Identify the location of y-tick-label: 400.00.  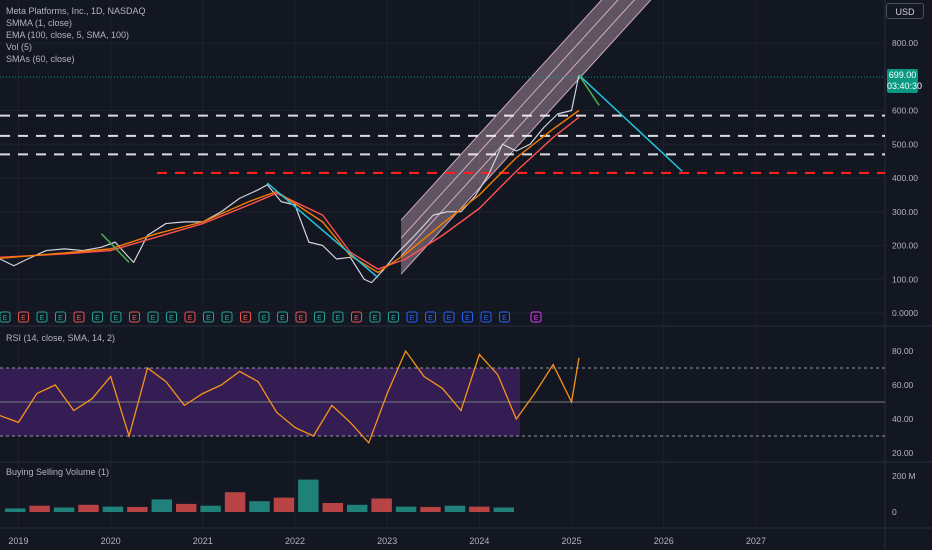
(905, 178).